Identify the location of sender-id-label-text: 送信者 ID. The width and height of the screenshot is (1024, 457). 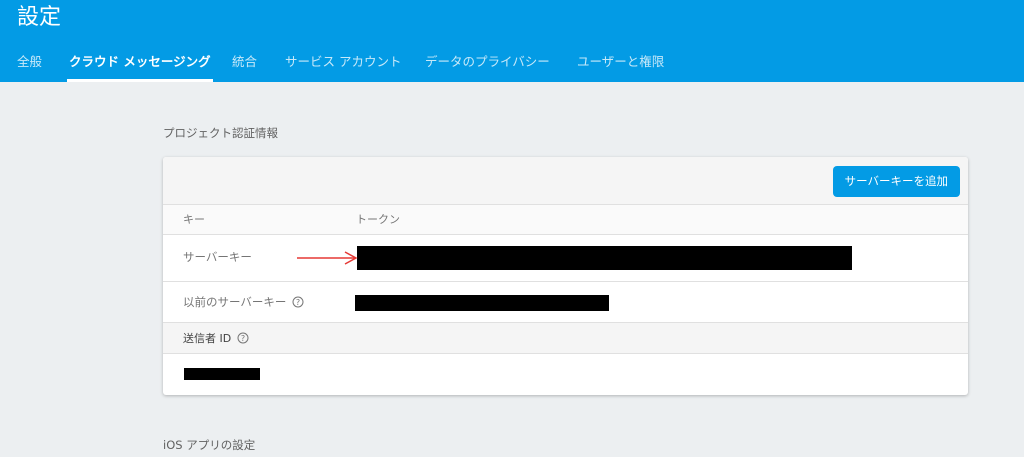
(207, 338).